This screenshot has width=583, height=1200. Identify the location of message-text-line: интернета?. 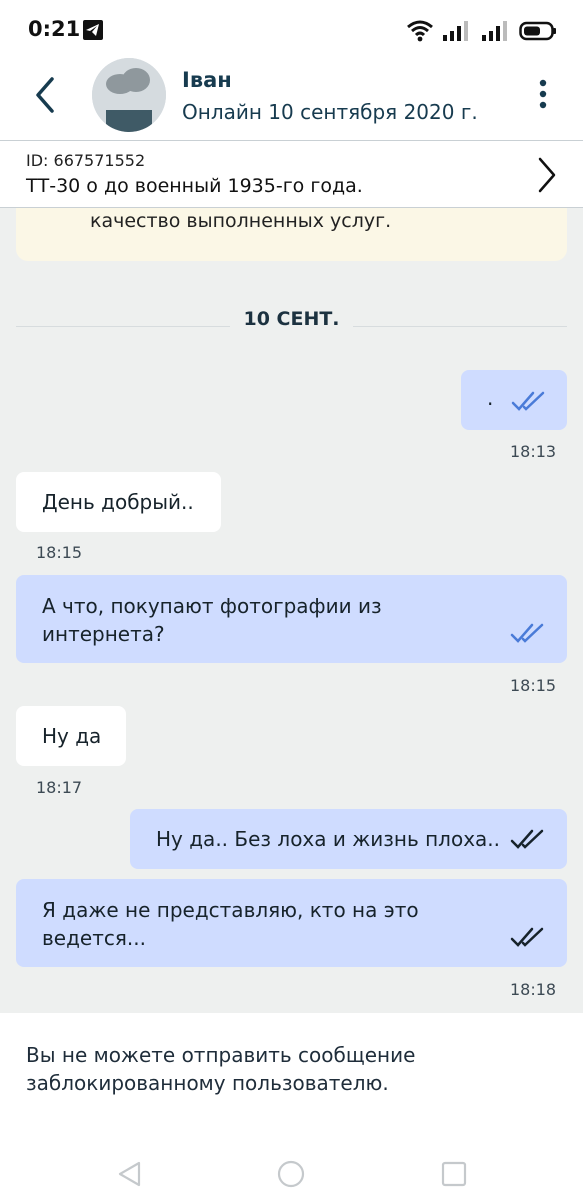
(103, 634).